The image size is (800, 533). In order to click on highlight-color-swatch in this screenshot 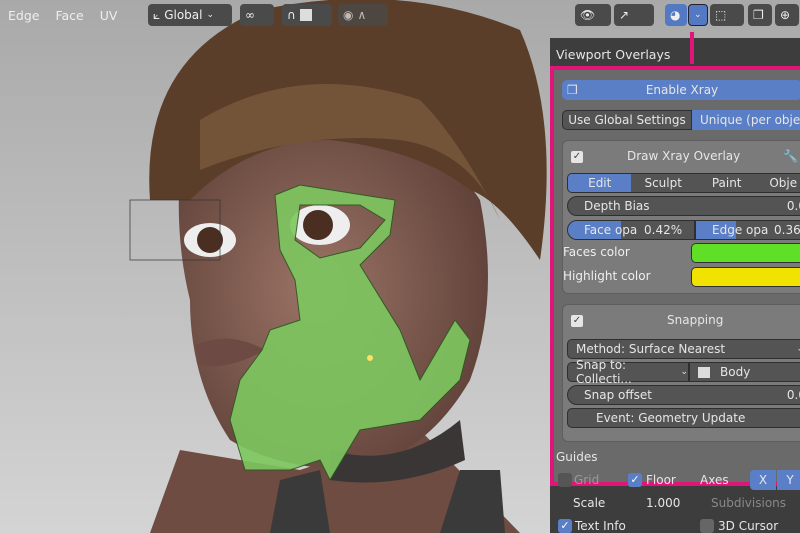, I will do `click(745, 277)`.